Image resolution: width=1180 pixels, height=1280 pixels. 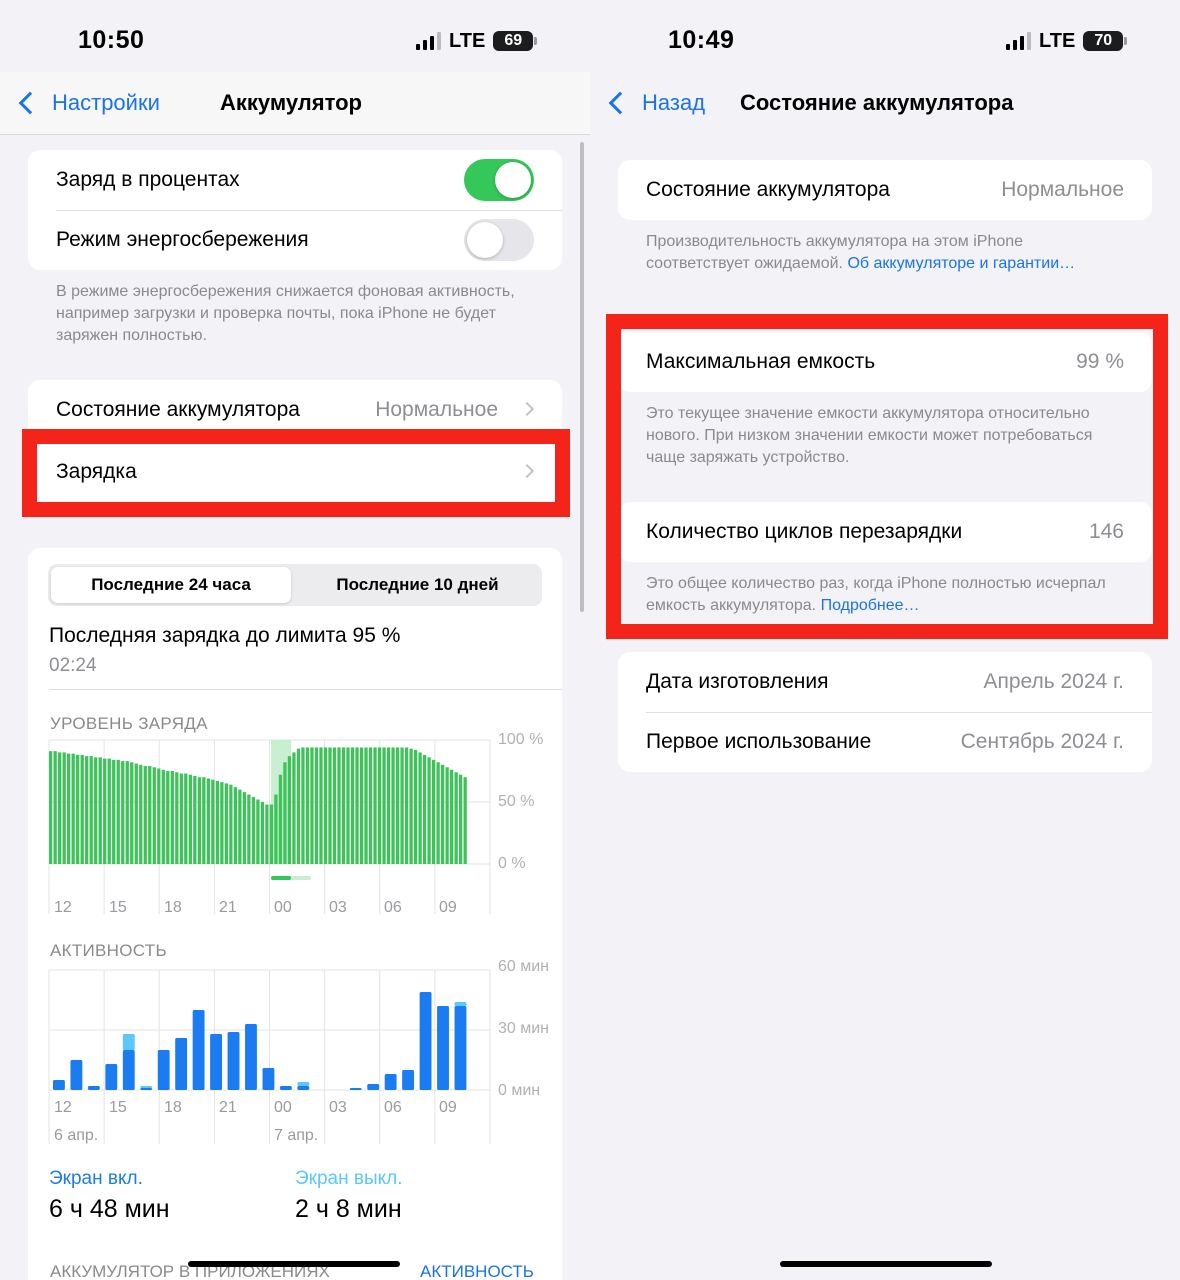 I want to click on chevron-left-icon, so click(x=620, y=103).